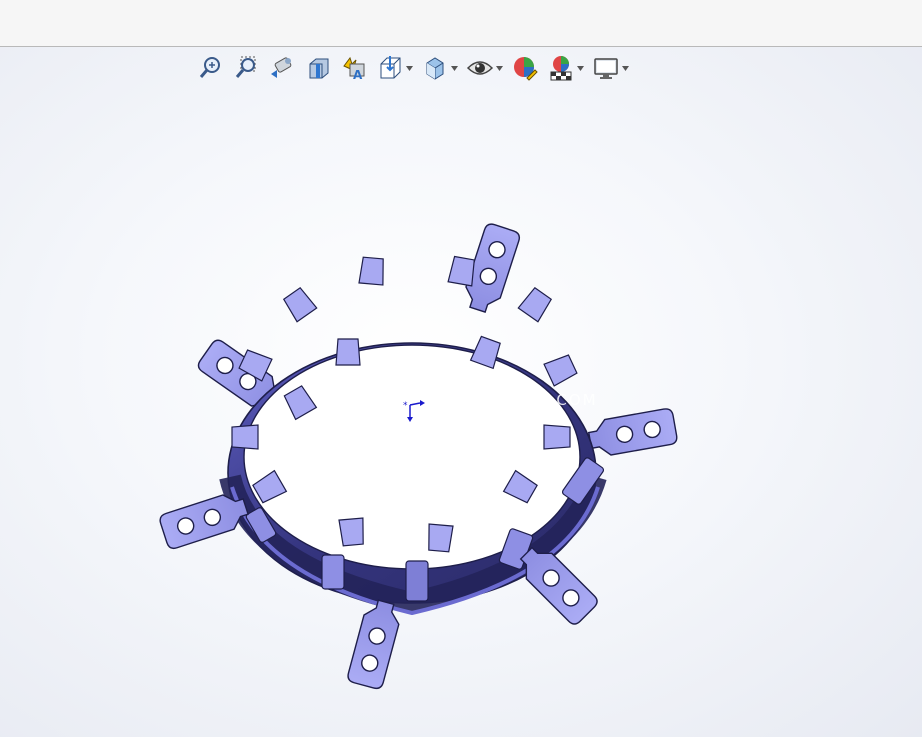 The height and width of the screenshot is (737, 922). I want to click on apply-scene-dropdown, so click(580, 68).